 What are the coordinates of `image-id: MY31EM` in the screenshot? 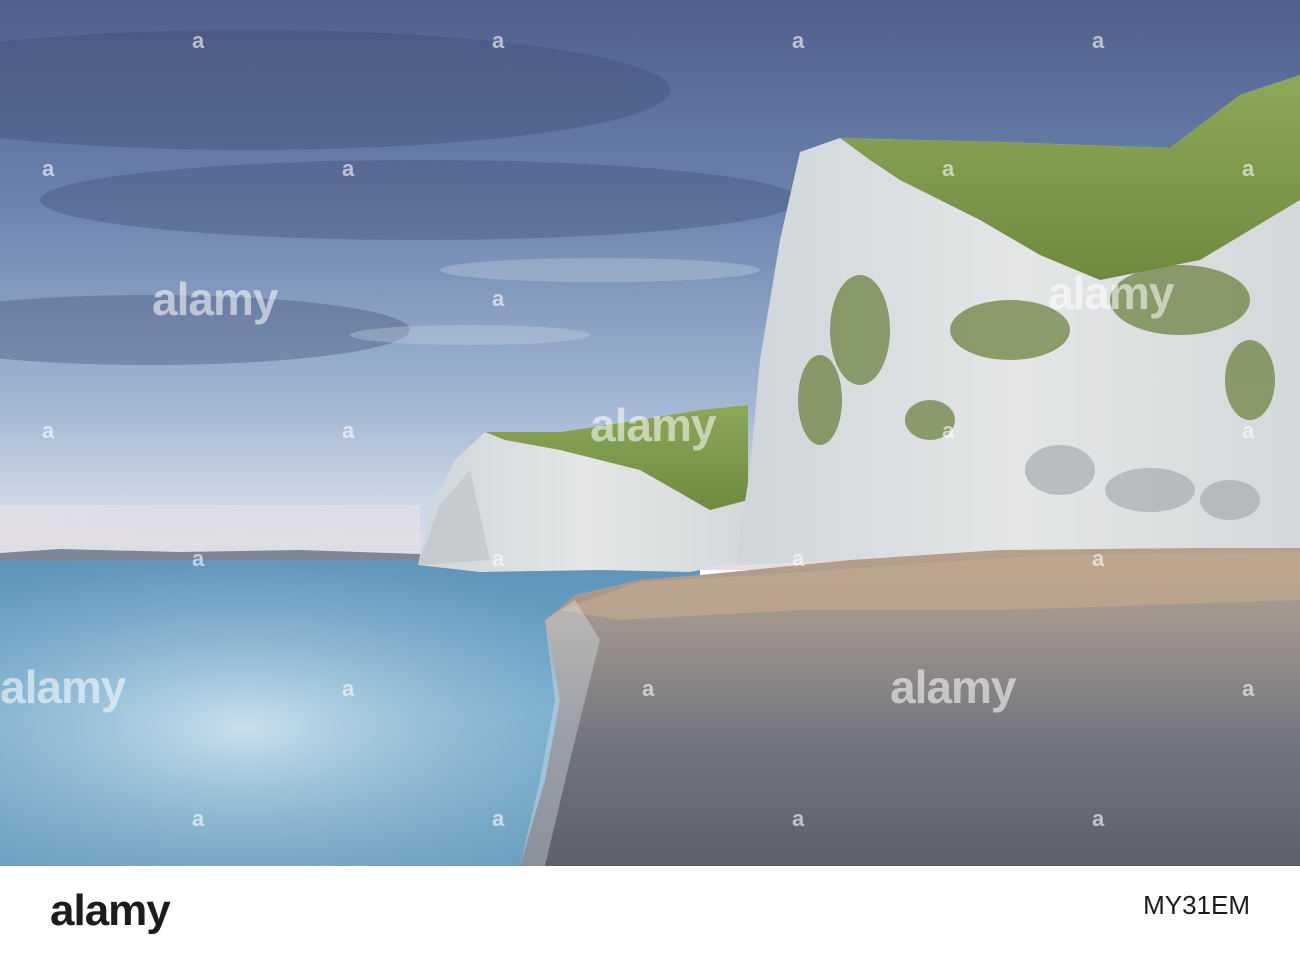 It's located at (1196, 905).